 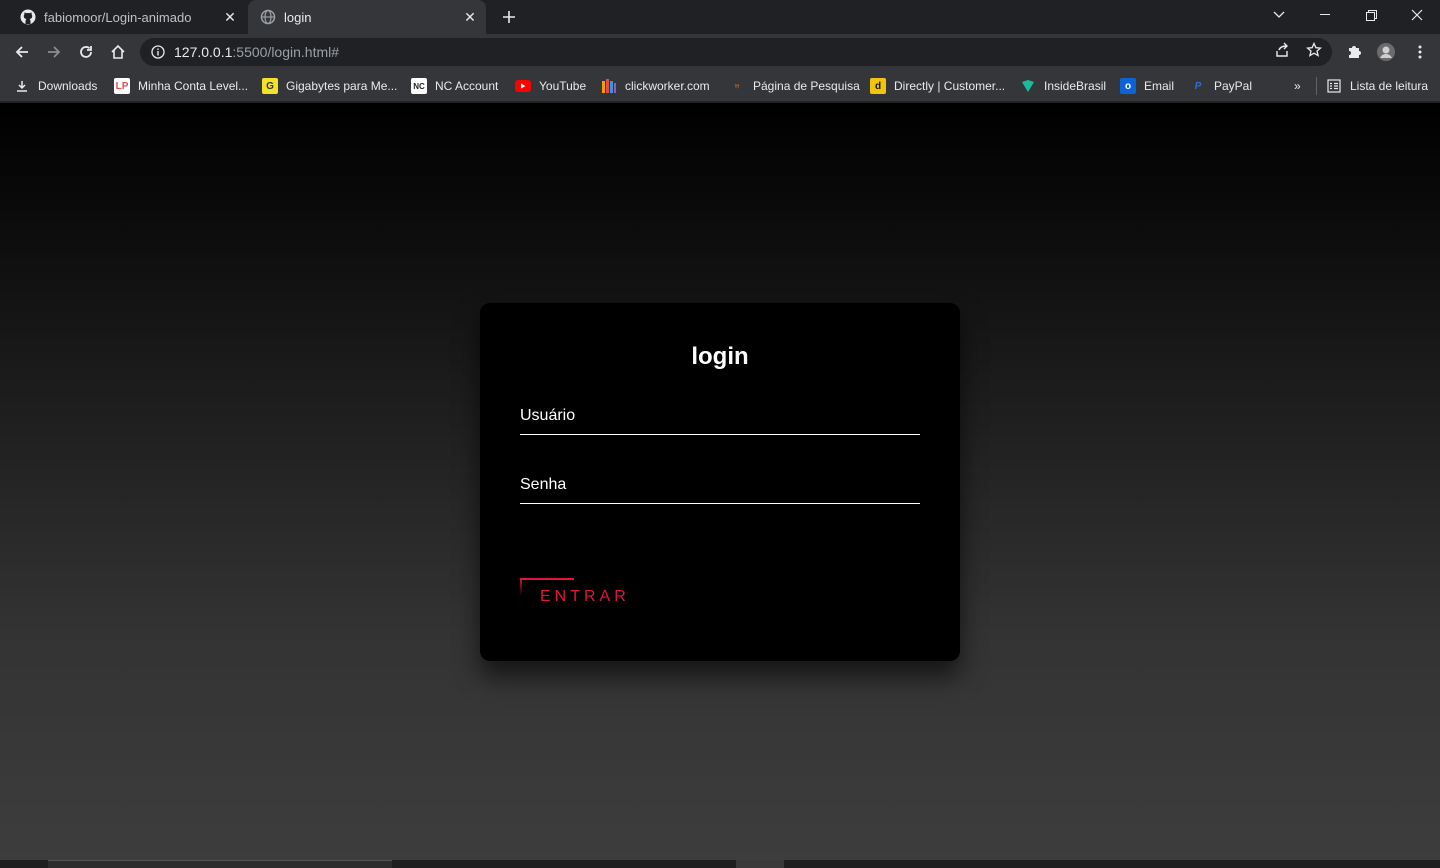 I want to click on bookmark-label: YouTube, so click(x=563, y=86).